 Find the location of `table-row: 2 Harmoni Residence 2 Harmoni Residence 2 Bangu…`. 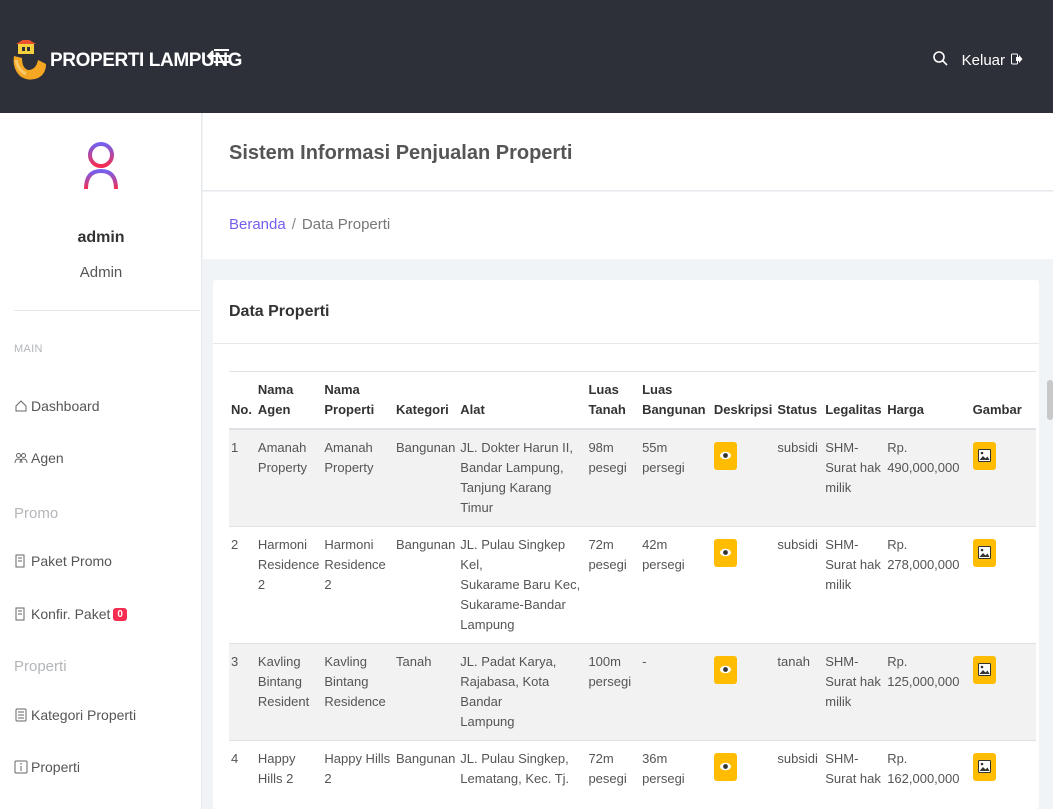

table-row: 2 Harmoni Residence 2 Harmoni Residence 2 Bangu… is located at coordinates (632, 585).